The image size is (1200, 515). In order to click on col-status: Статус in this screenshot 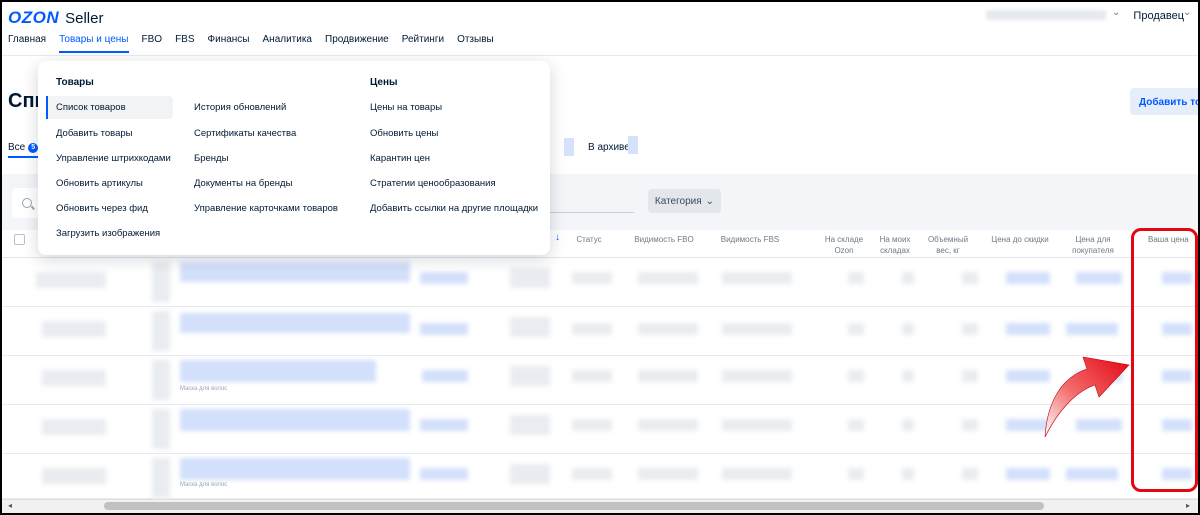, I will do `click(589, 239)`.